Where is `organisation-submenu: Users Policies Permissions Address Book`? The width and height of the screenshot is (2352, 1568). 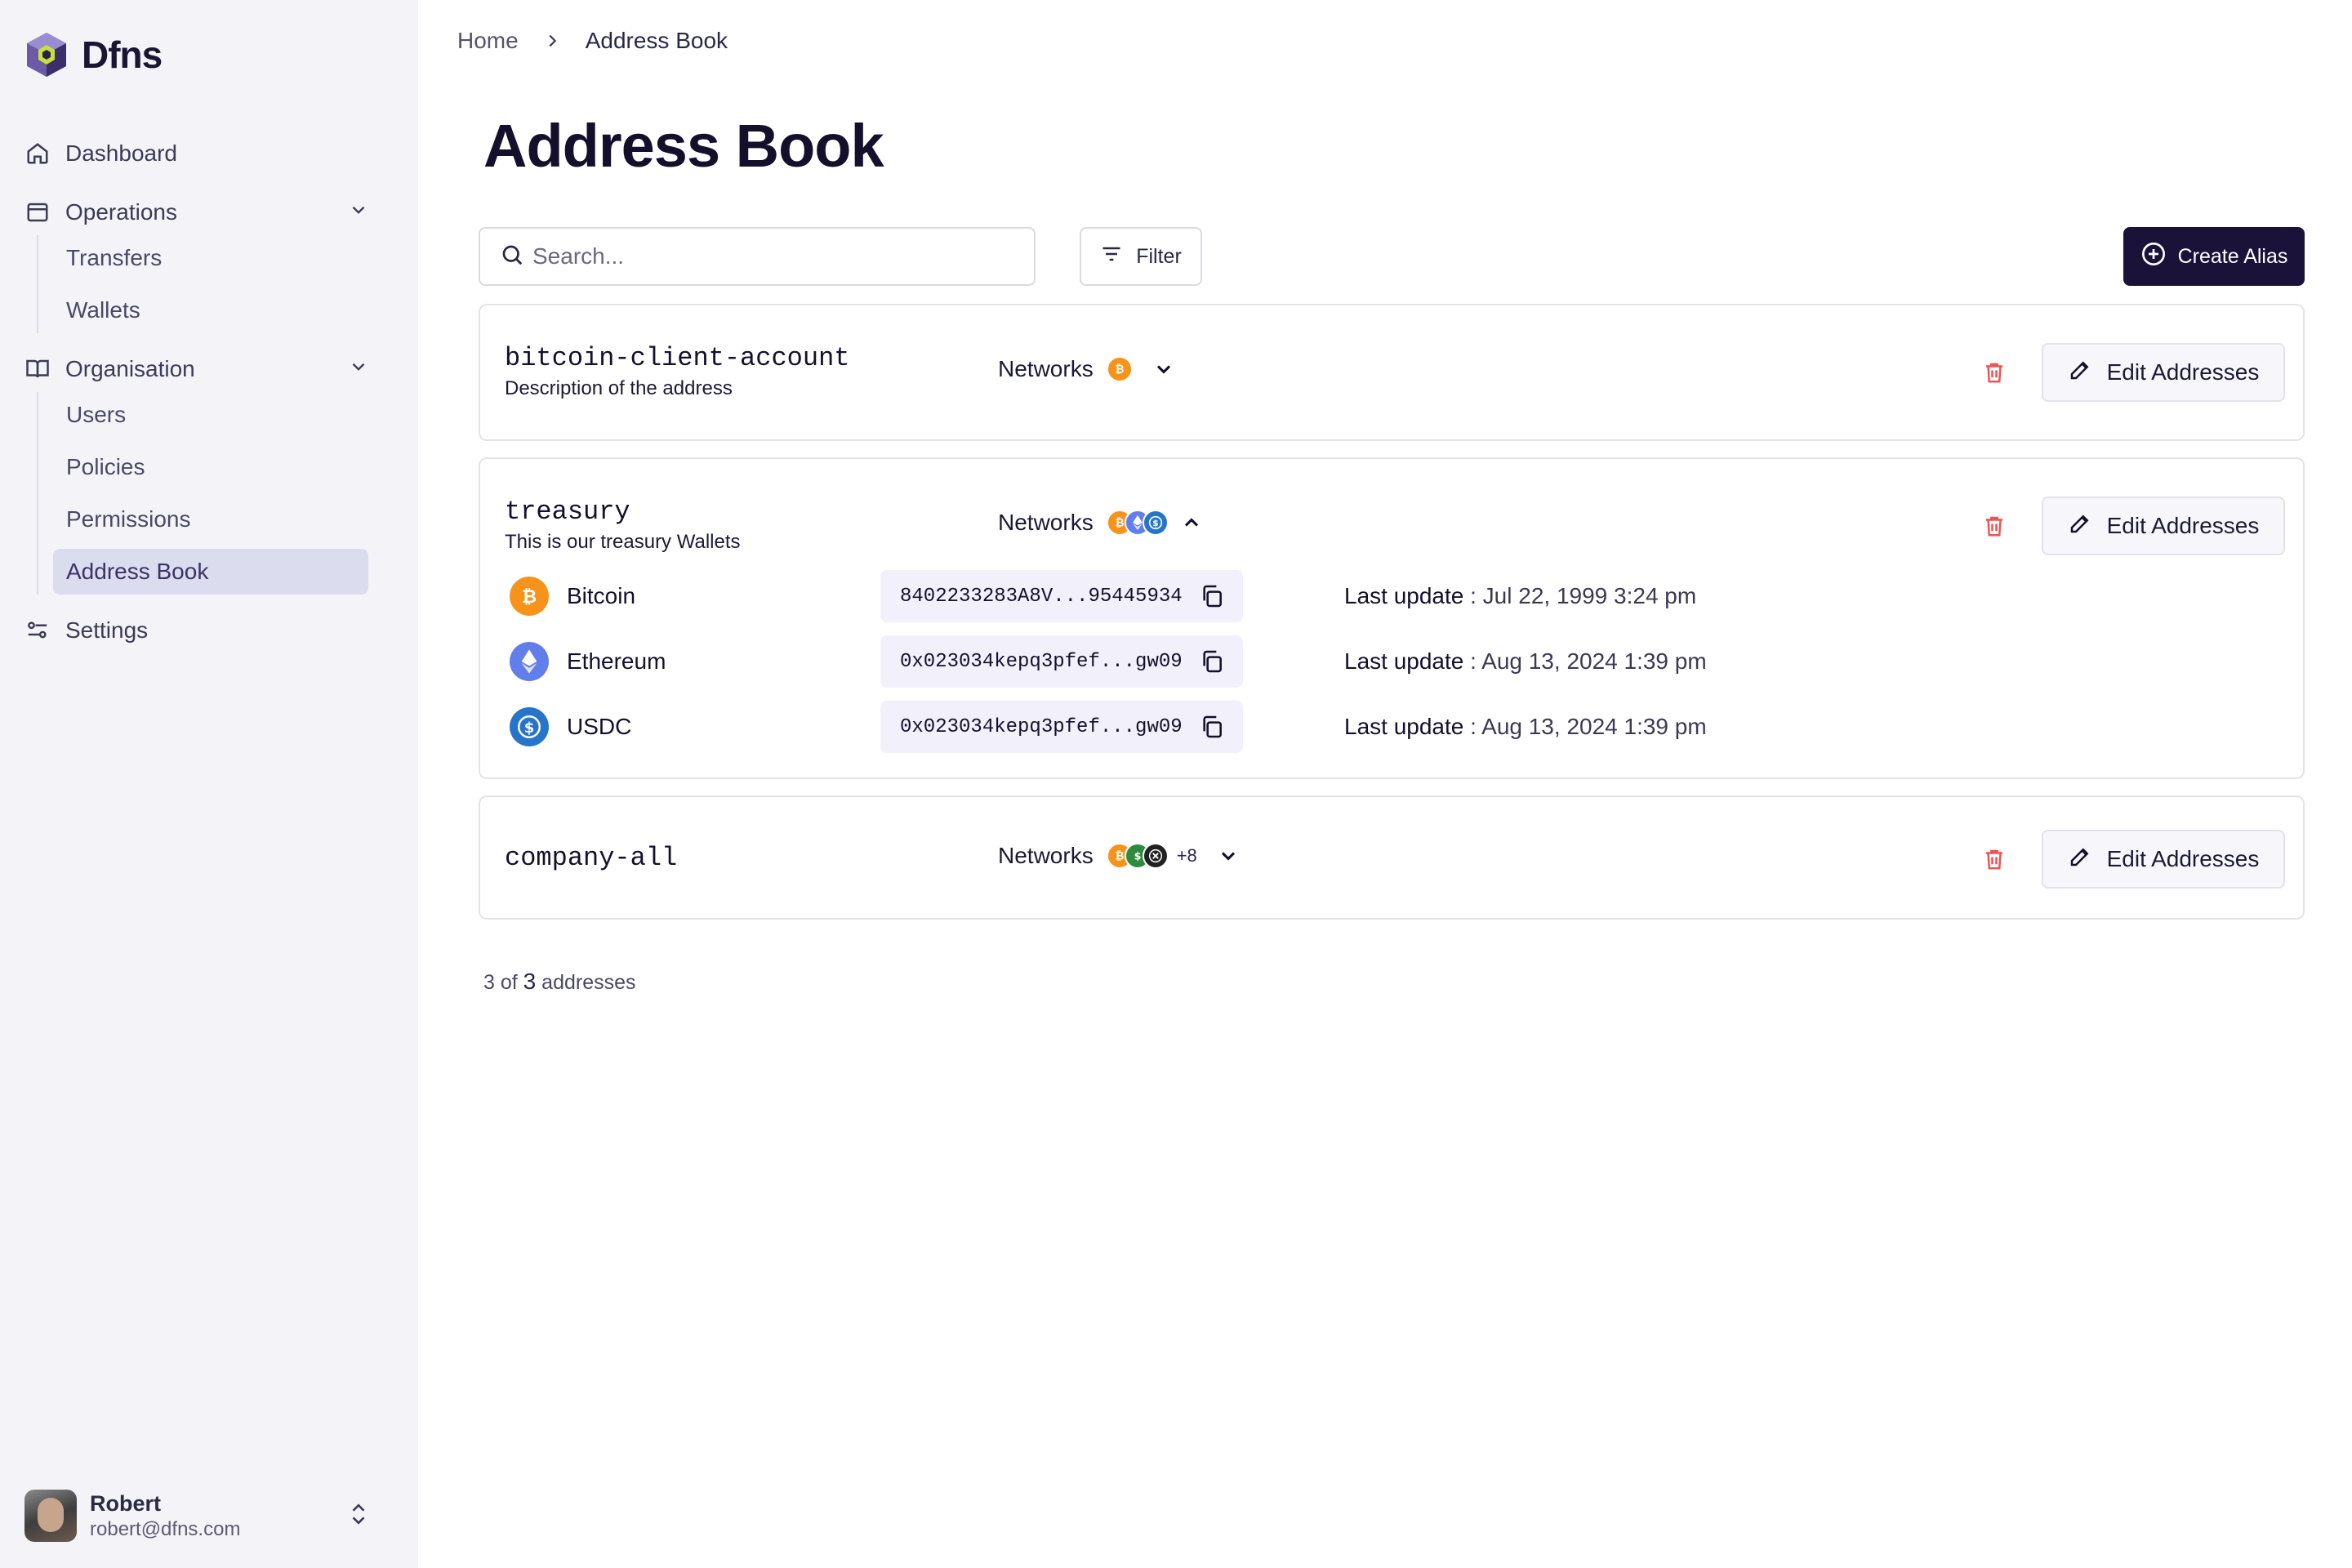 organisation-submenu: Users Policies Permissions Address Book is located at coordinates (216, 494).